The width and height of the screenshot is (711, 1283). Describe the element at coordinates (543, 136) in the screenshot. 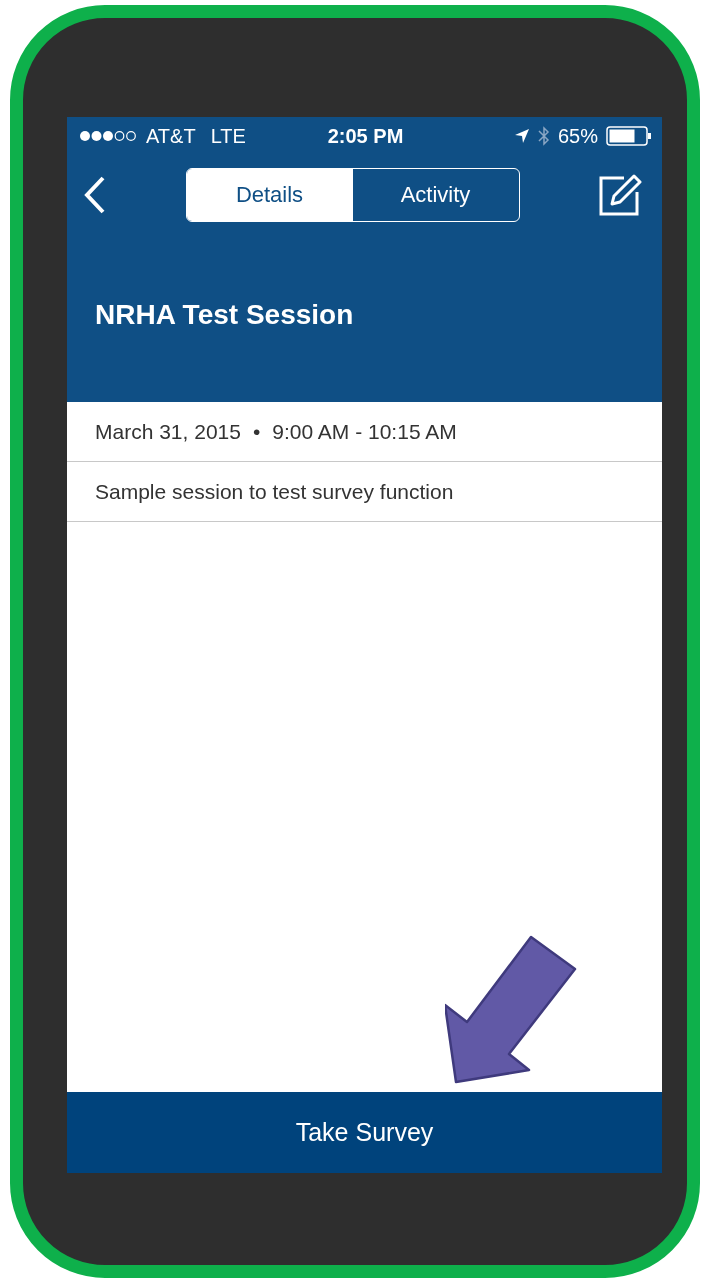

I see `bluetooth-icon` at that location.